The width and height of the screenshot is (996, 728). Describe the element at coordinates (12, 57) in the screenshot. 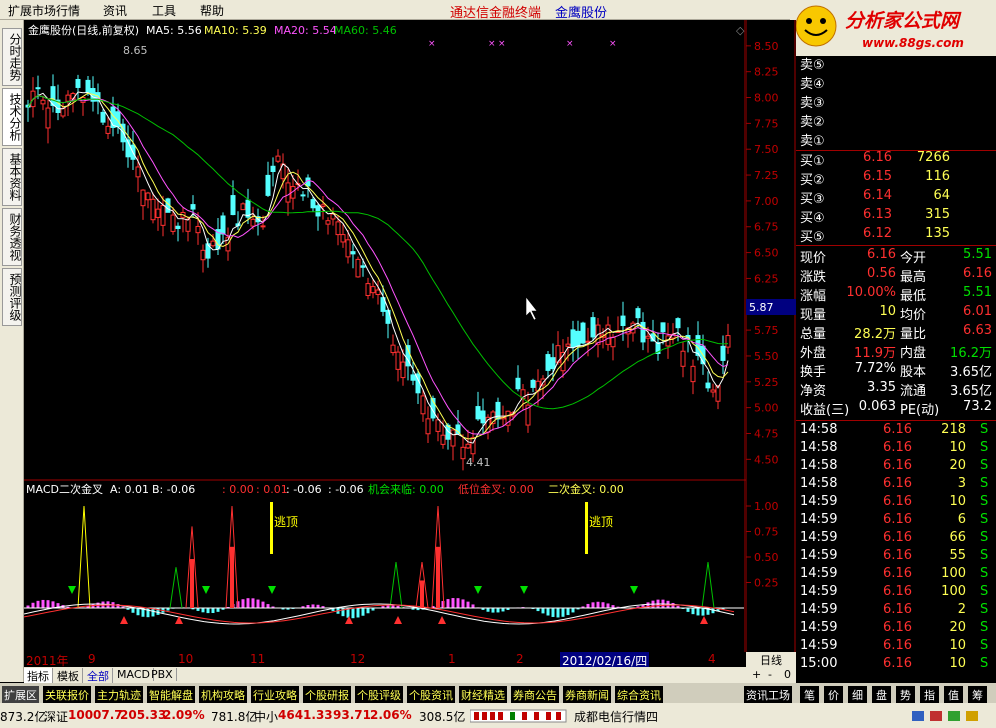

I see `tab-intraday: 分时走势` at that location.